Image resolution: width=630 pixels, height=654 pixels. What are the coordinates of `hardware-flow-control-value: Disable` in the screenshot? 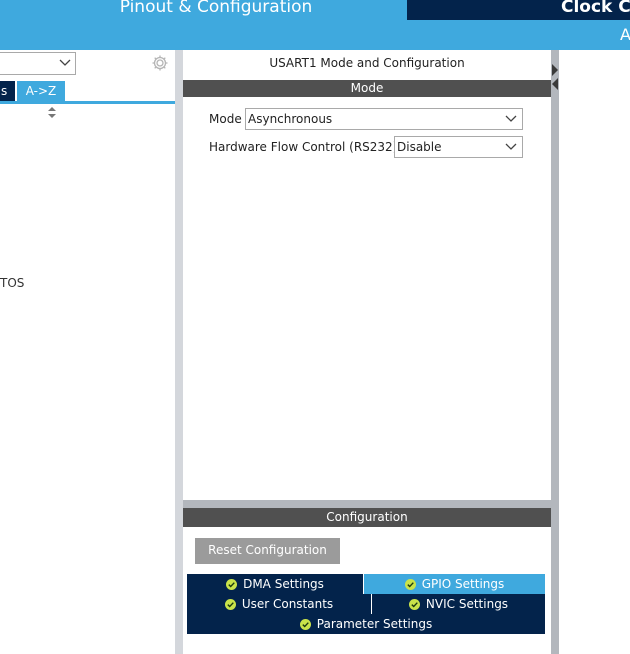 It's located at (419, 147).